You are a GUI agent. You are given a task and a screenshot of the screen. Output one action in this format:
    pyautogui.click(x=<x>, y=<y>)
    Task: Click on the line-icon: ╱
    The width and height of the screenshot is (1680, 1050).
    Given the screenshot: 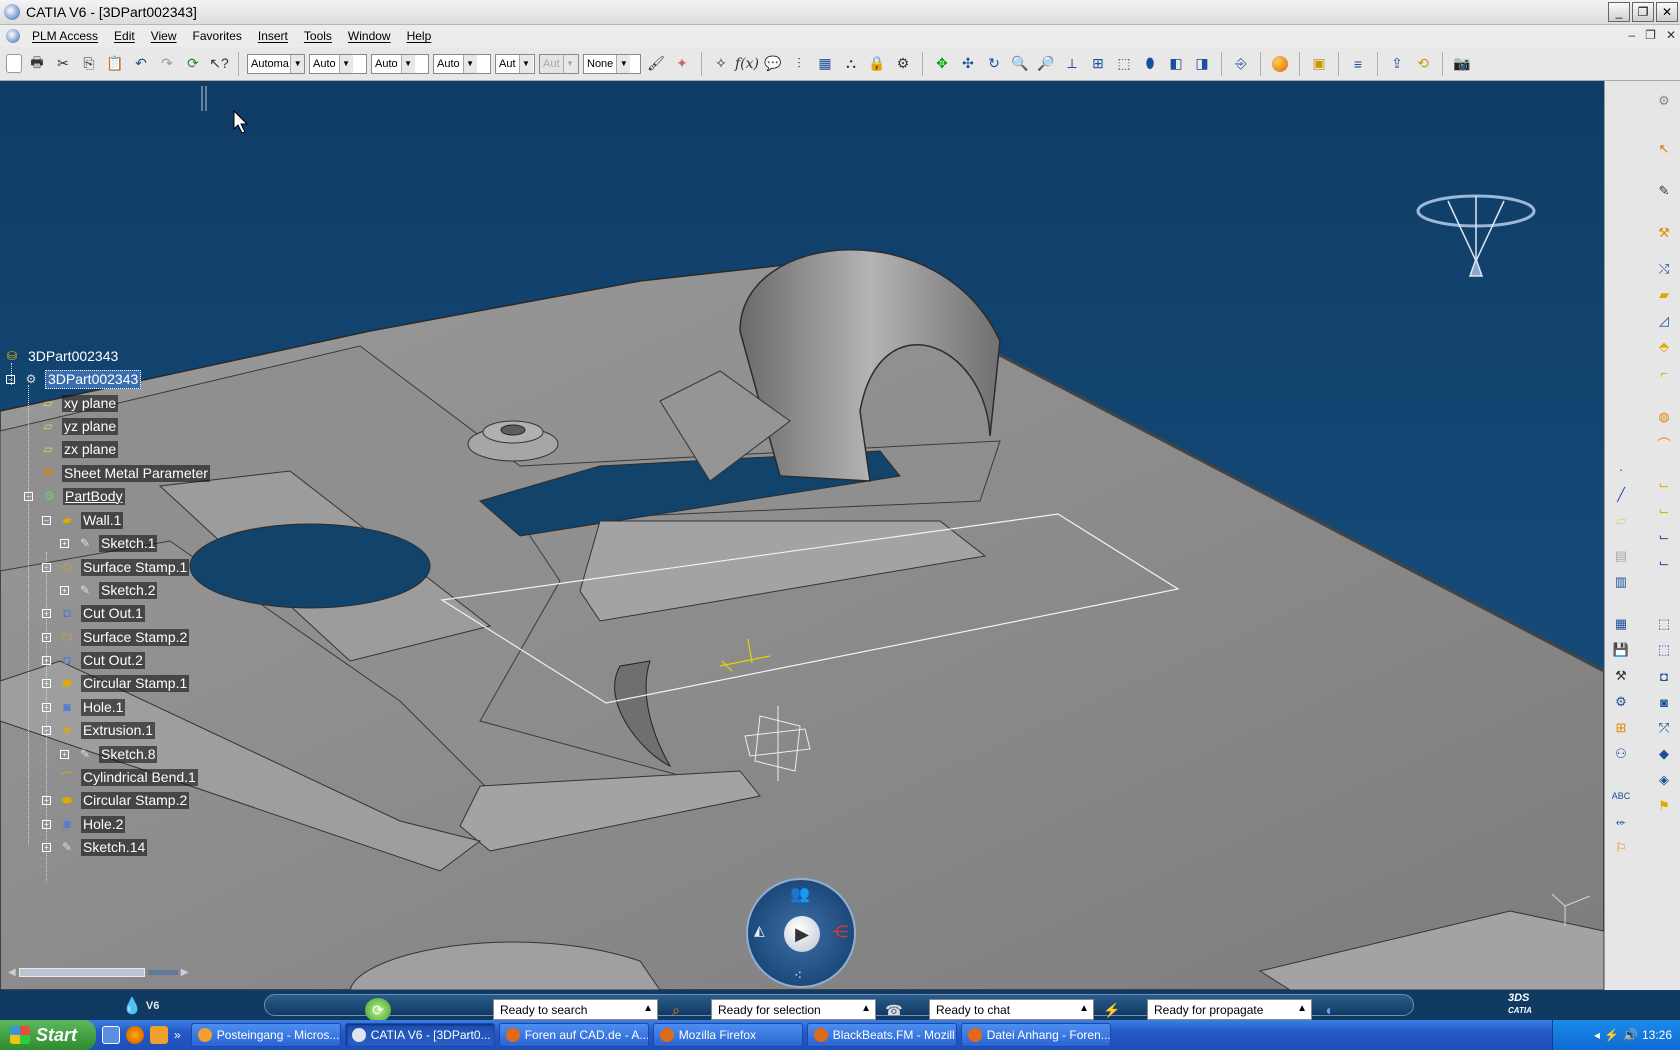 What is the action you would take?
    pyautogui.click(x=1621, y=495)
    